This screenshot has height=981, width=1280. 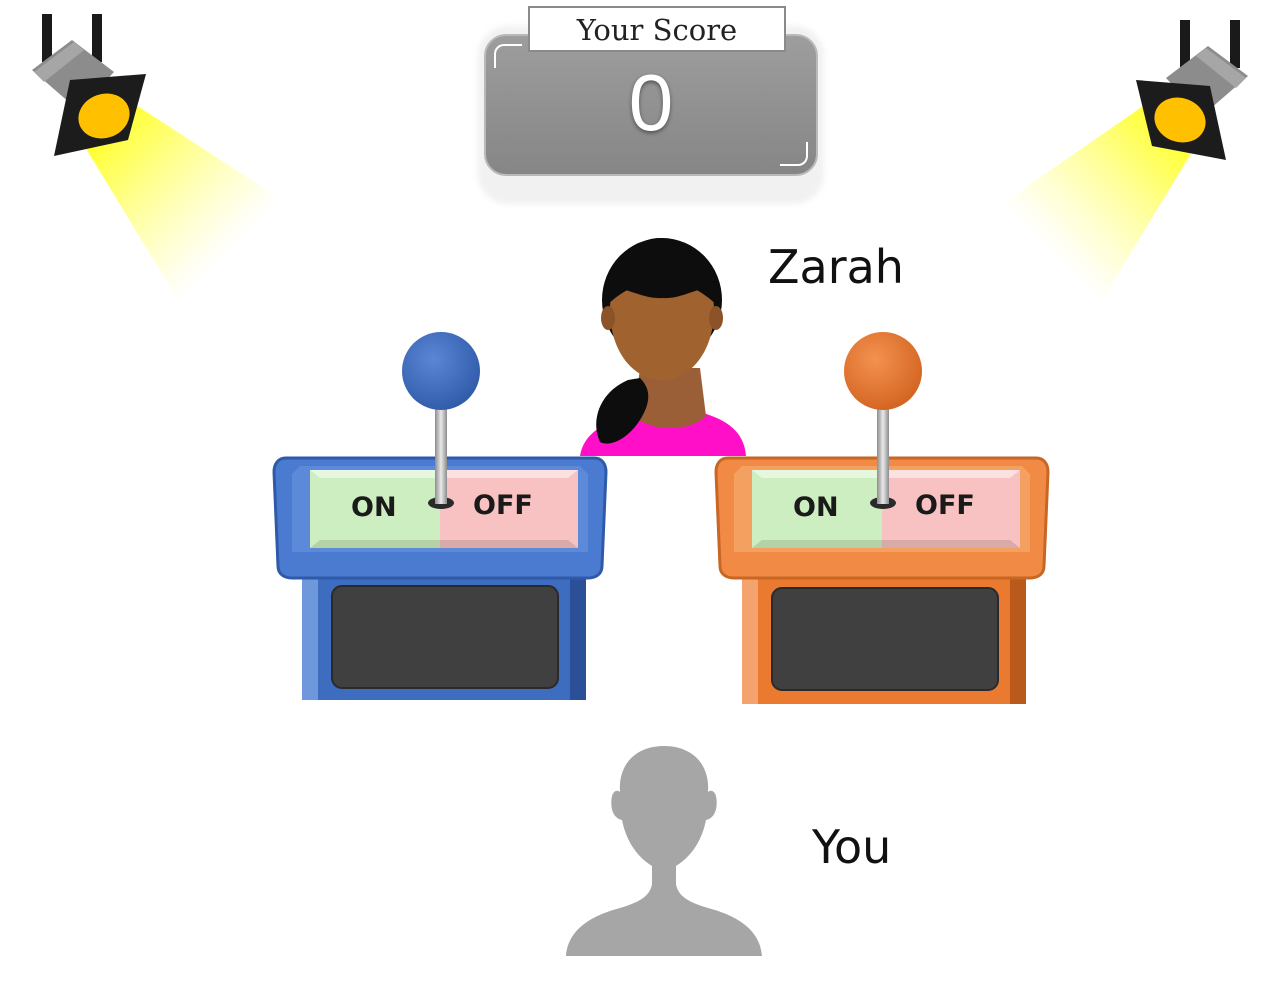 What do you see at coordinates (503, 505) in the screenshot?
I see `blue-off-label: OFF` at bounding box center [503, 505].